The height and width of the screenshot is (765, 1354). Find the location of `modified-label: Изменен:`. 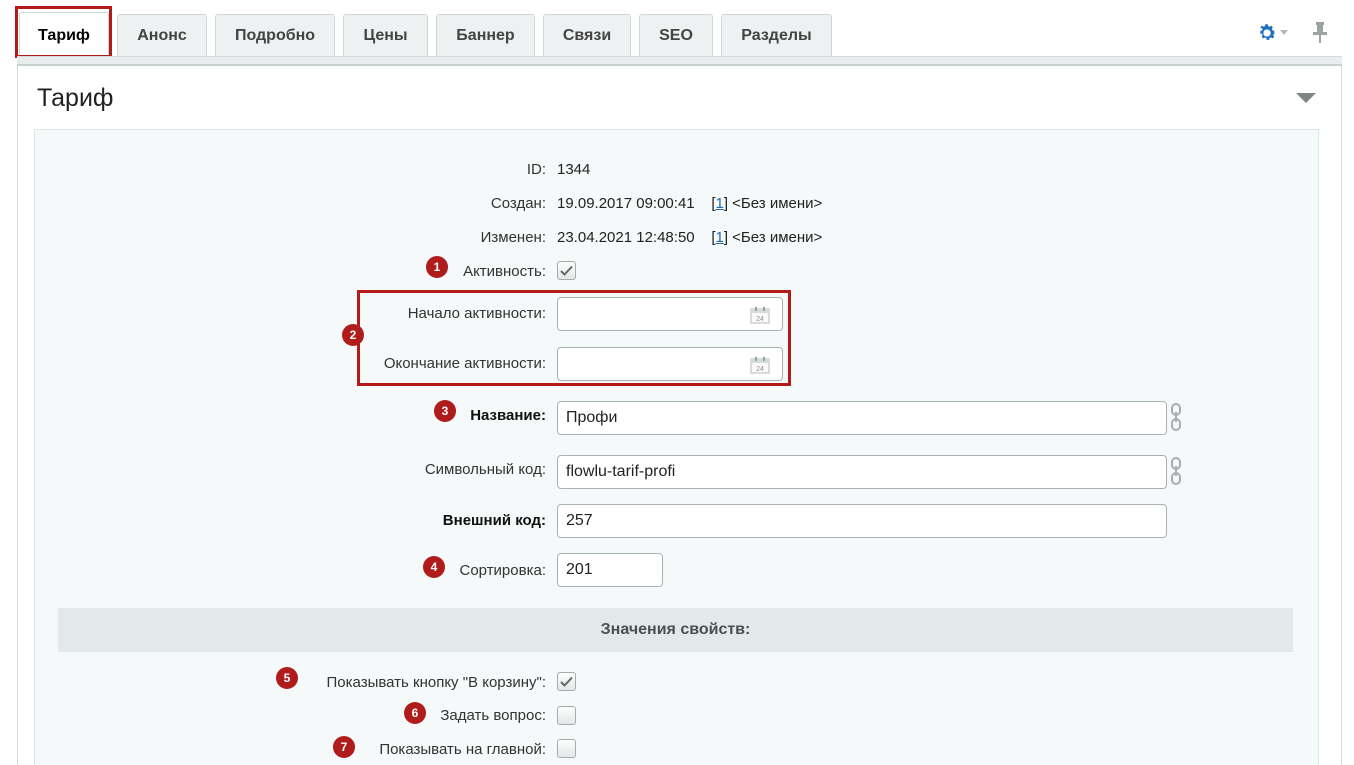

modified-label: Изменен: is located at coordinates (513, 237).